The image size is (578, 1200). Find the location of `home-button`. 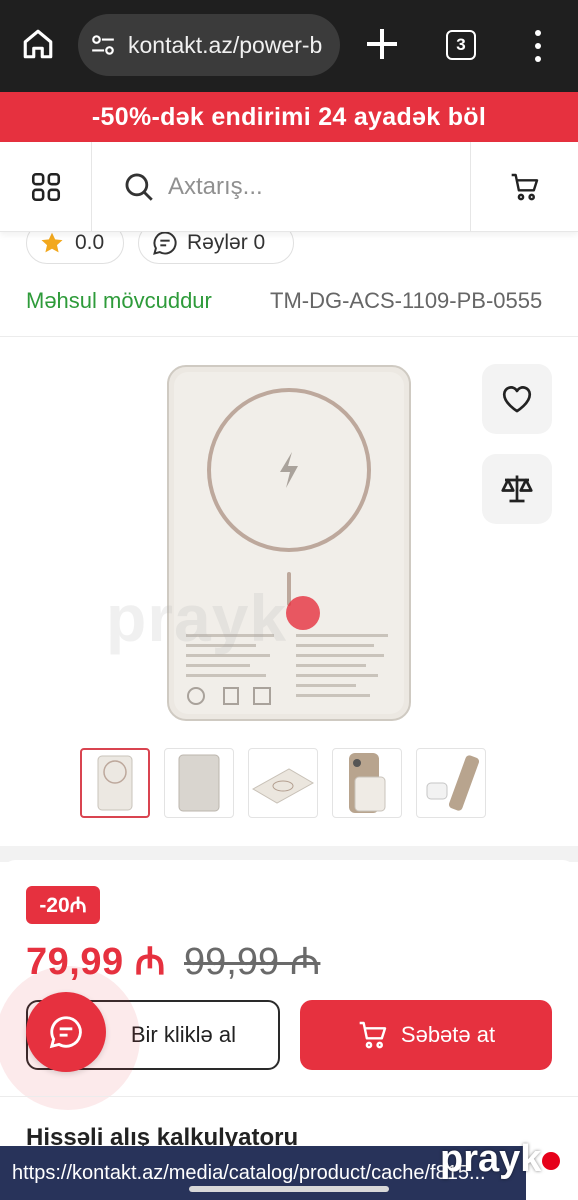

home-button is located at coordinates (38, 44).